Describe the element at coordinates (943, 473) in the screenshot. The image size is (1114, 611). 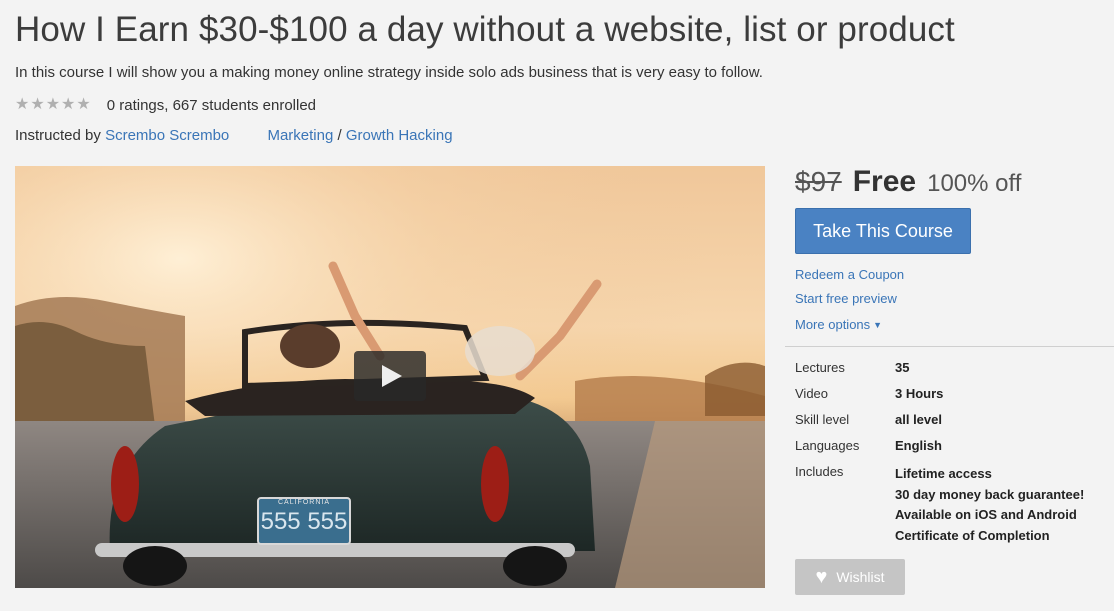
I see `includes-item: Lifetime access` at that location.